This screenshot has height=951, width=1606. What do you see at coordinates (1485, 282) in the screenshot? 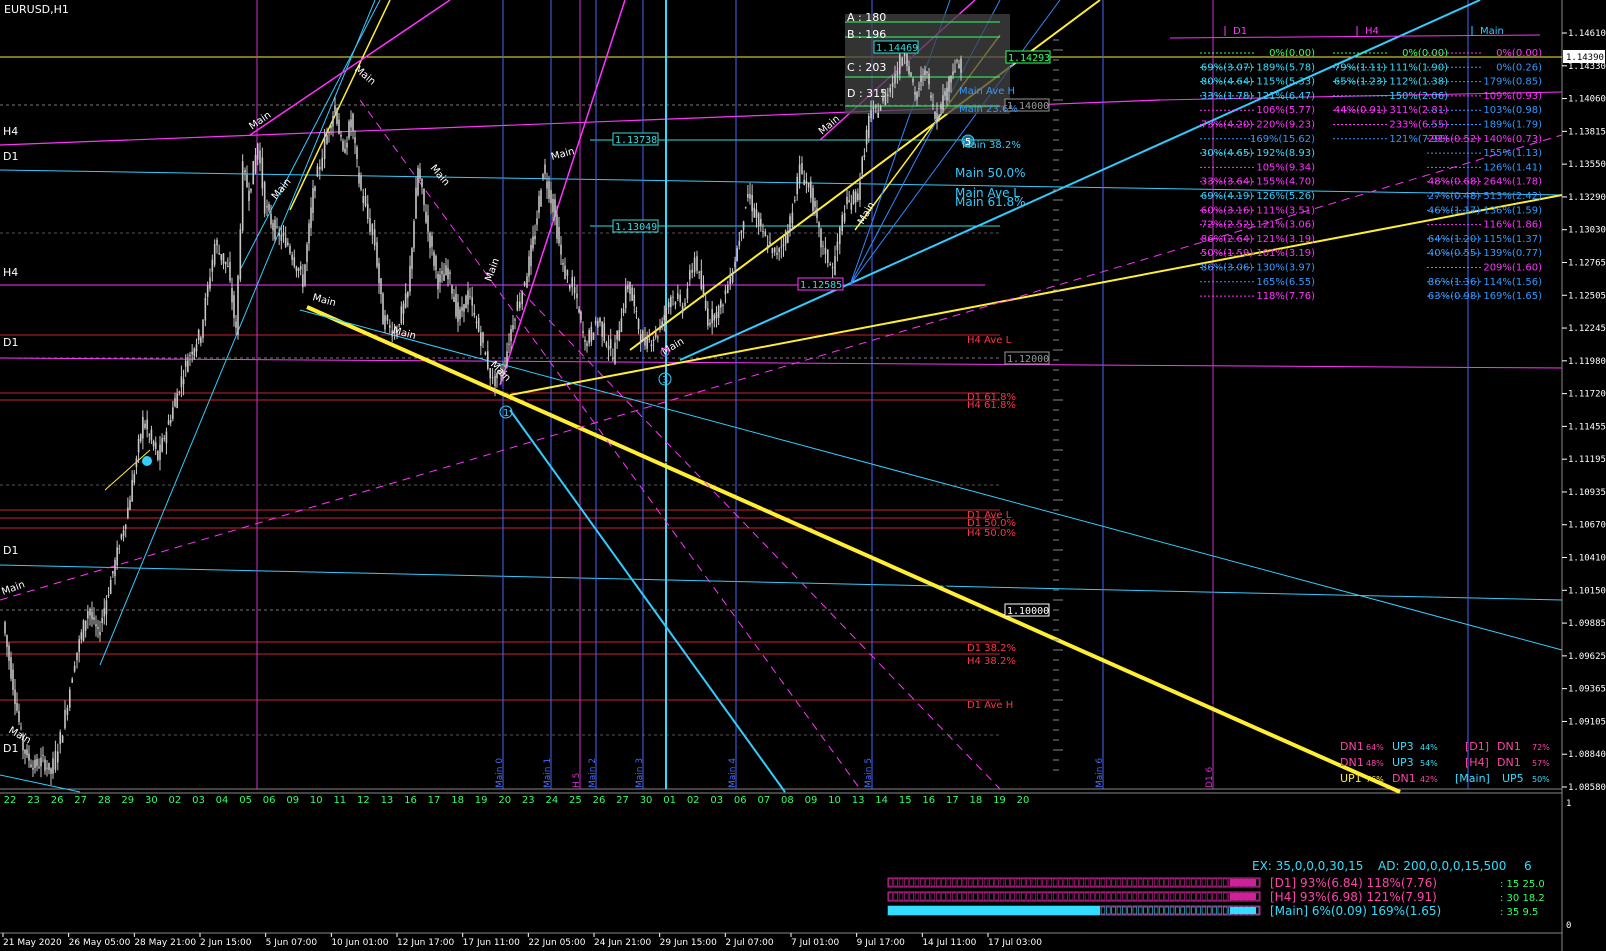
I see `fib-table-cell: 86%(1.36) 114%(1.56)` at bounding box center [1485, 282].